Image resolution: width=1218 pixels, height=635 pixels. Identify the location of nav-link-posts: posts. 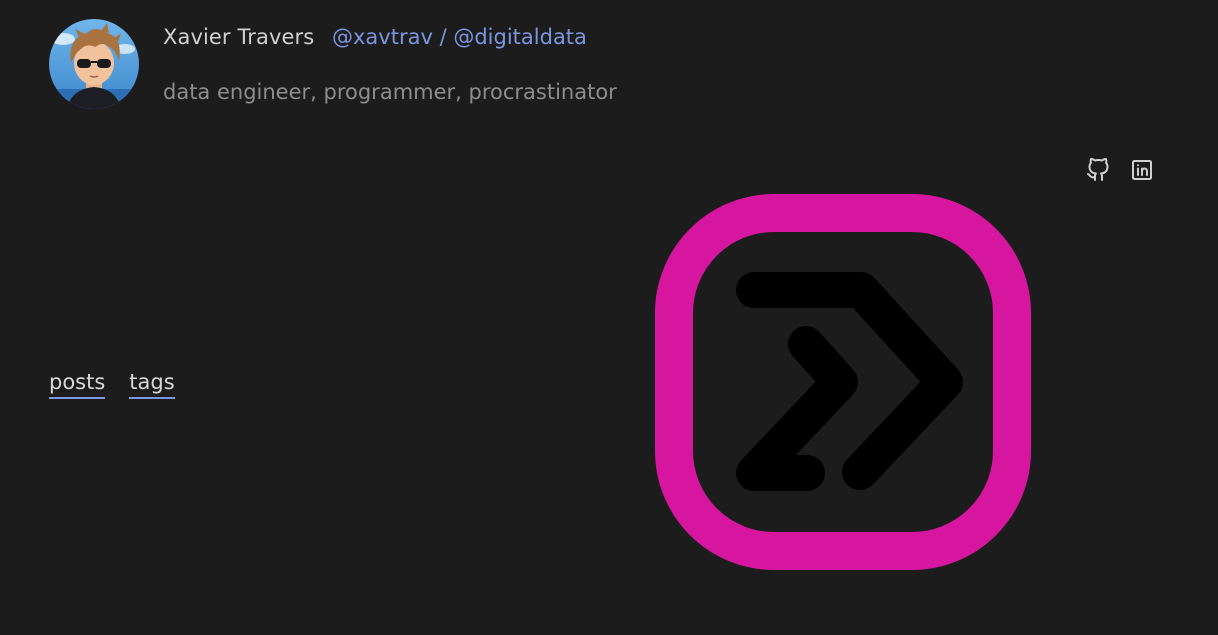
(77, 383).